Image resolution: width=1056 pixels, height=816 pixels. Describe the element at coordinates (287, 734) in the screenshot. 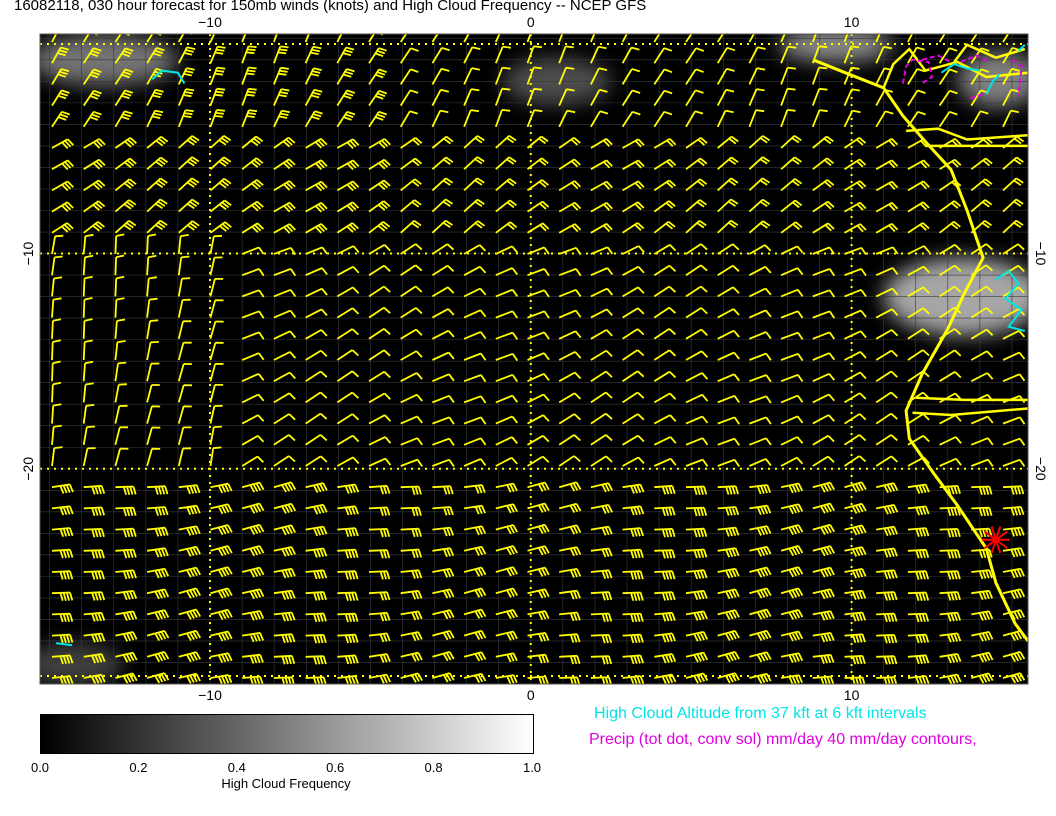

I see `colorbar` at that location.